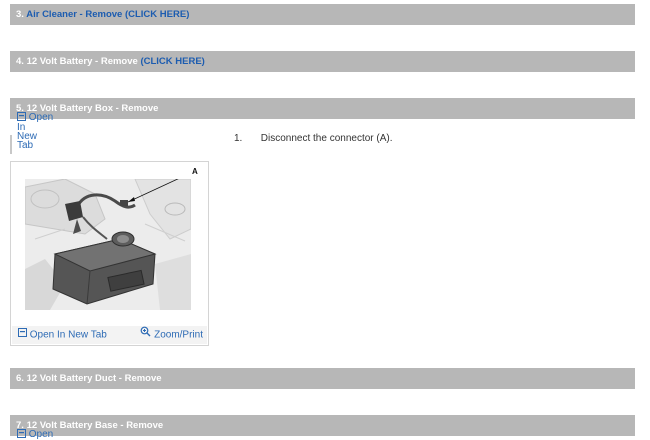 Image resolution: width=650 pixels, height=440 pixels. I want to click on section-header-7: 7. 12 Volt Battery Base - Remove, so click(322, 425).